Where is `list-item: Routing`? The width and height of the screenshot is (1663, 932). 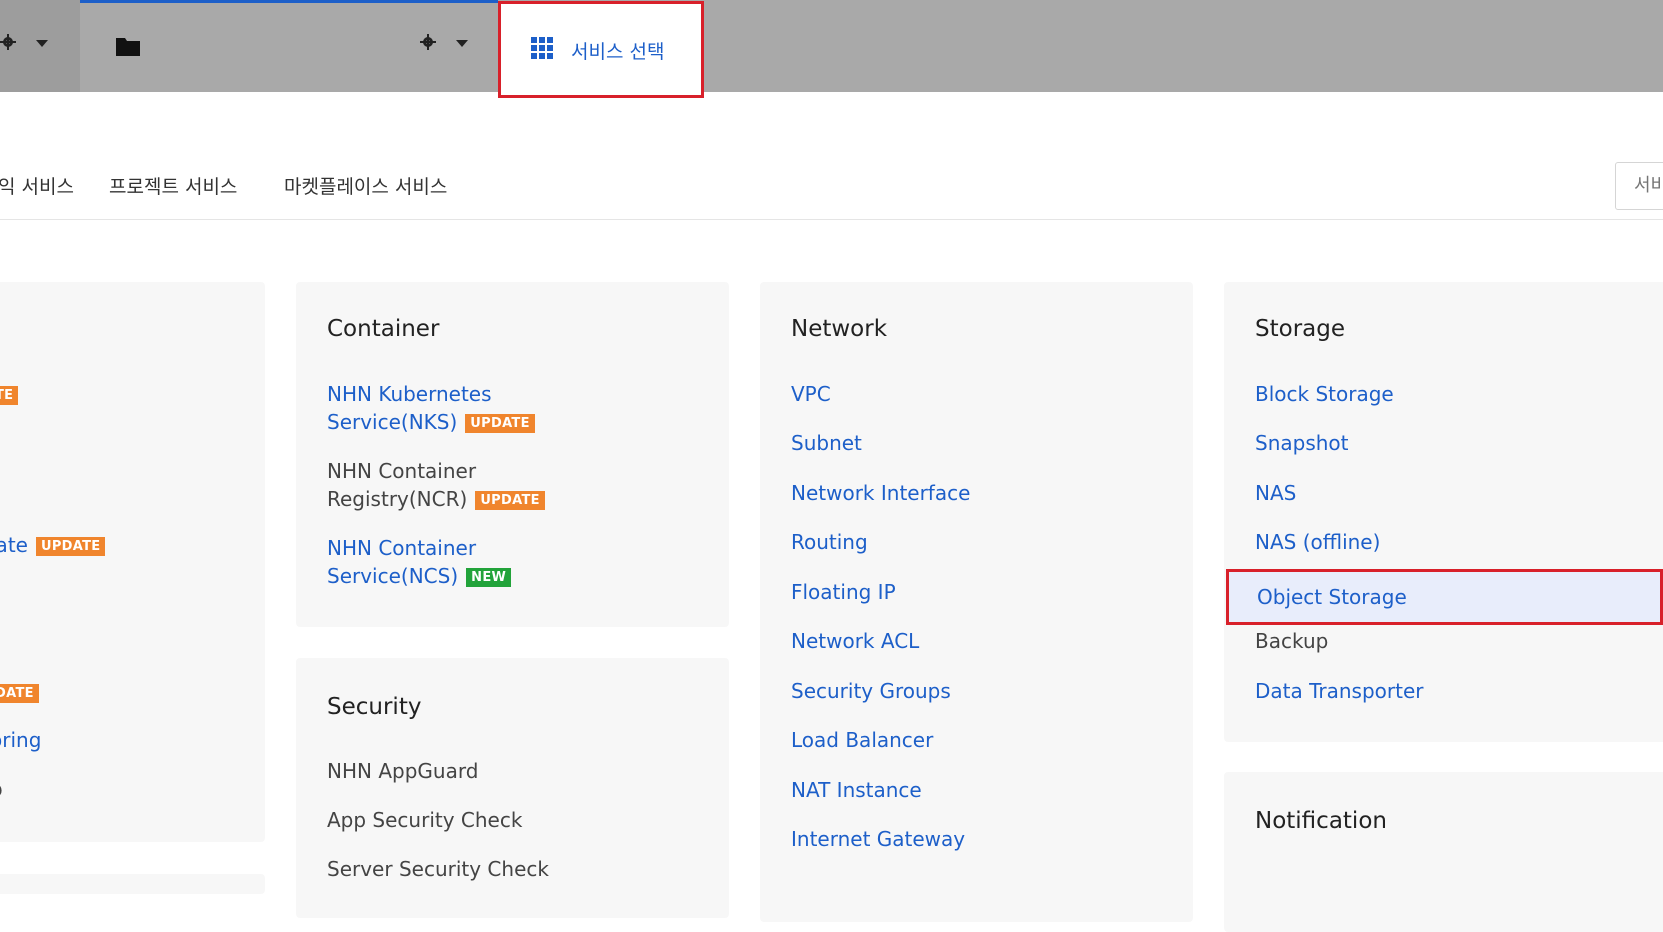 list-item: Routing is located at coordinates (829, 542).